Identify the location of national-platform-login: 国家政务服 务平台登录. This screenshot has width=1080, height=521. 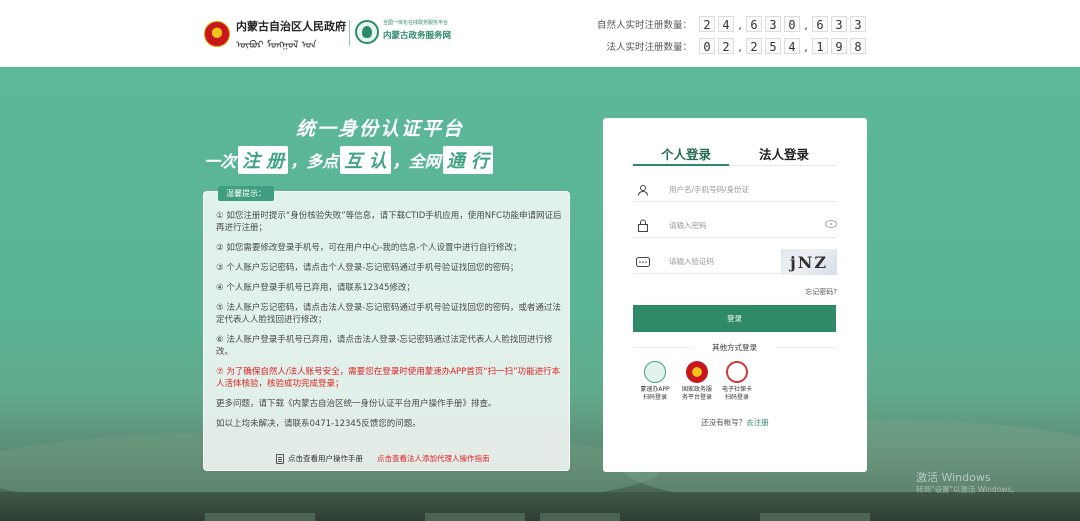
(697, 381).